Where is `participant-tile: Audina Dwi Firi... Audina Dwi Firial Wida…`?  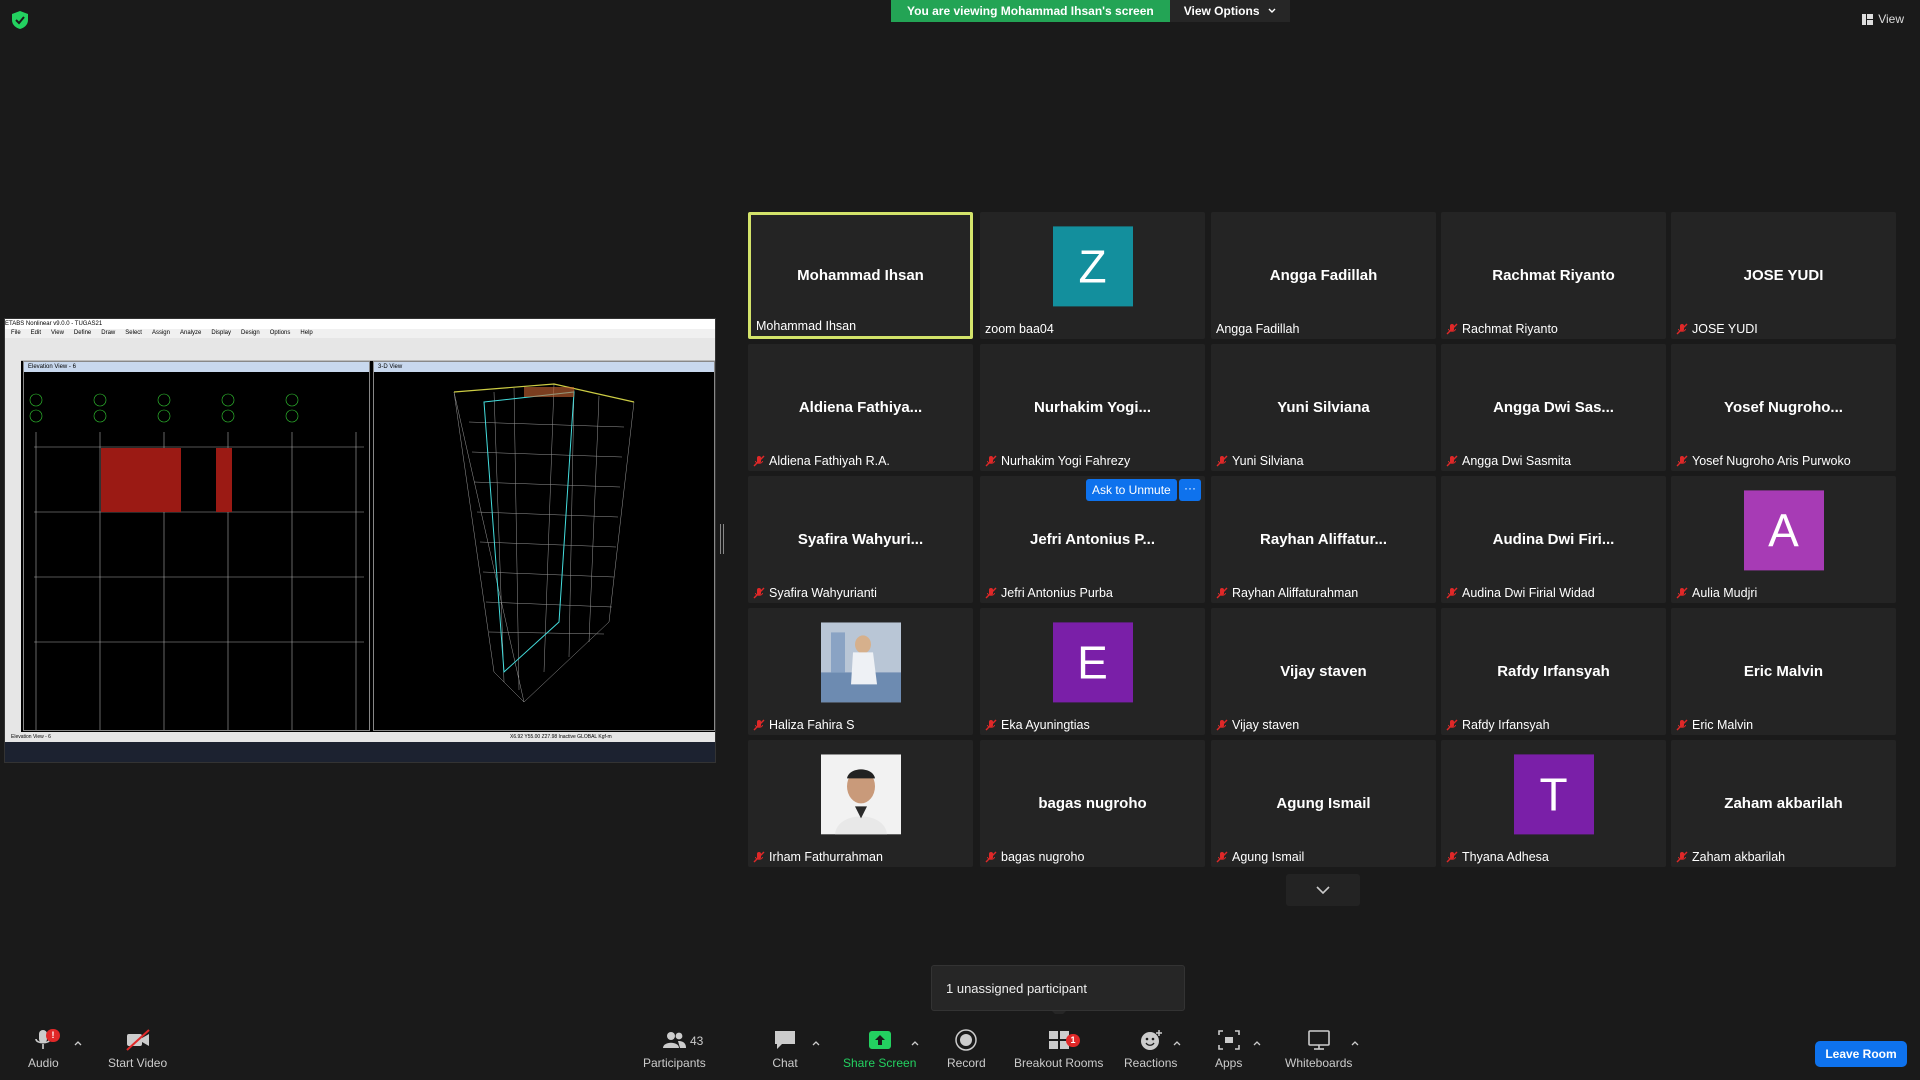 participant-tile: Audina Dwi Firi... Audina Dwi Firial Wida… is located at coordinates (1553, 539).